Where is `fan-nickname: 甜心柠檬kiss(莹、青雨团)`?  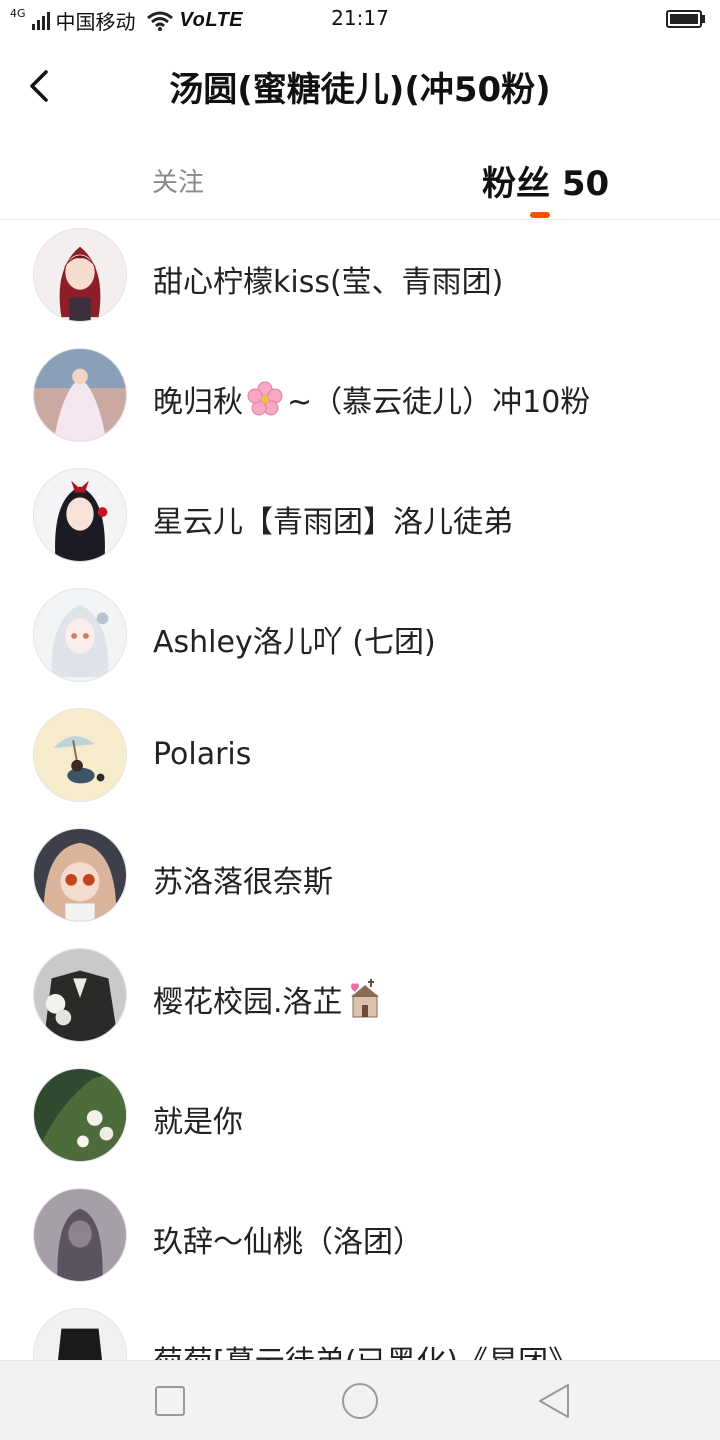
fan-nickname: 甜心柠檬kiss(莹、青雨团) is located at coordinates (328, 279).